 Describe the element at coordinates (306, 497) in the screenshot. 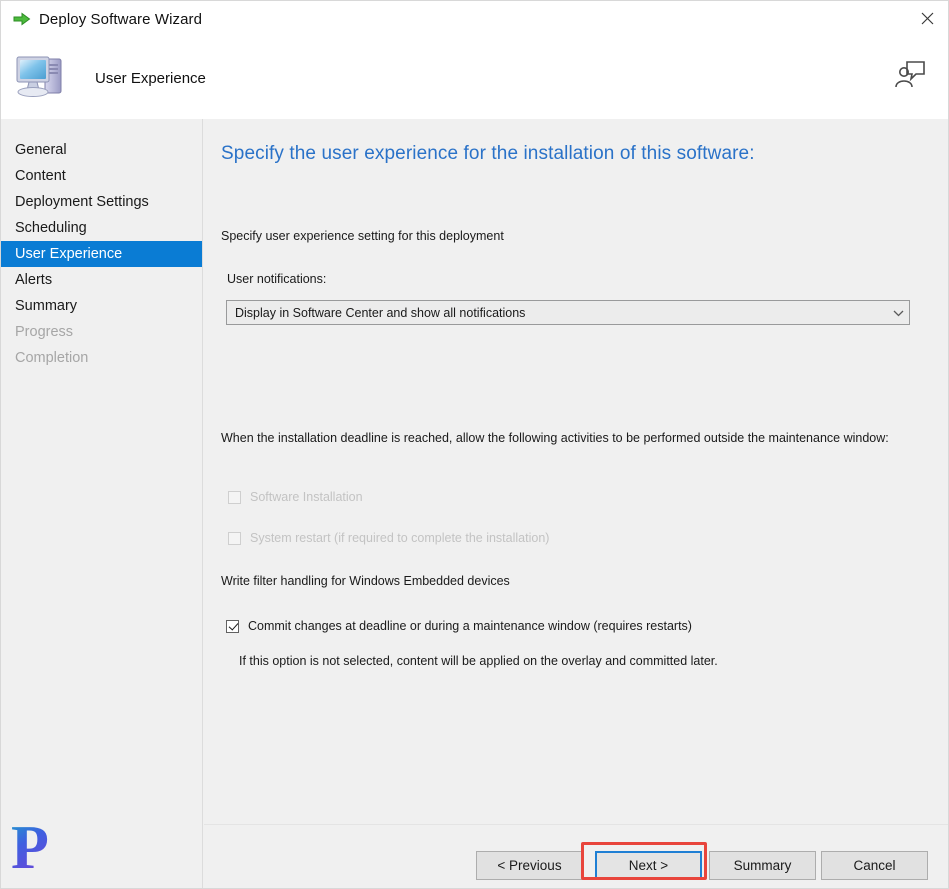

I see `checkbox-label: Software Installation` at that location.